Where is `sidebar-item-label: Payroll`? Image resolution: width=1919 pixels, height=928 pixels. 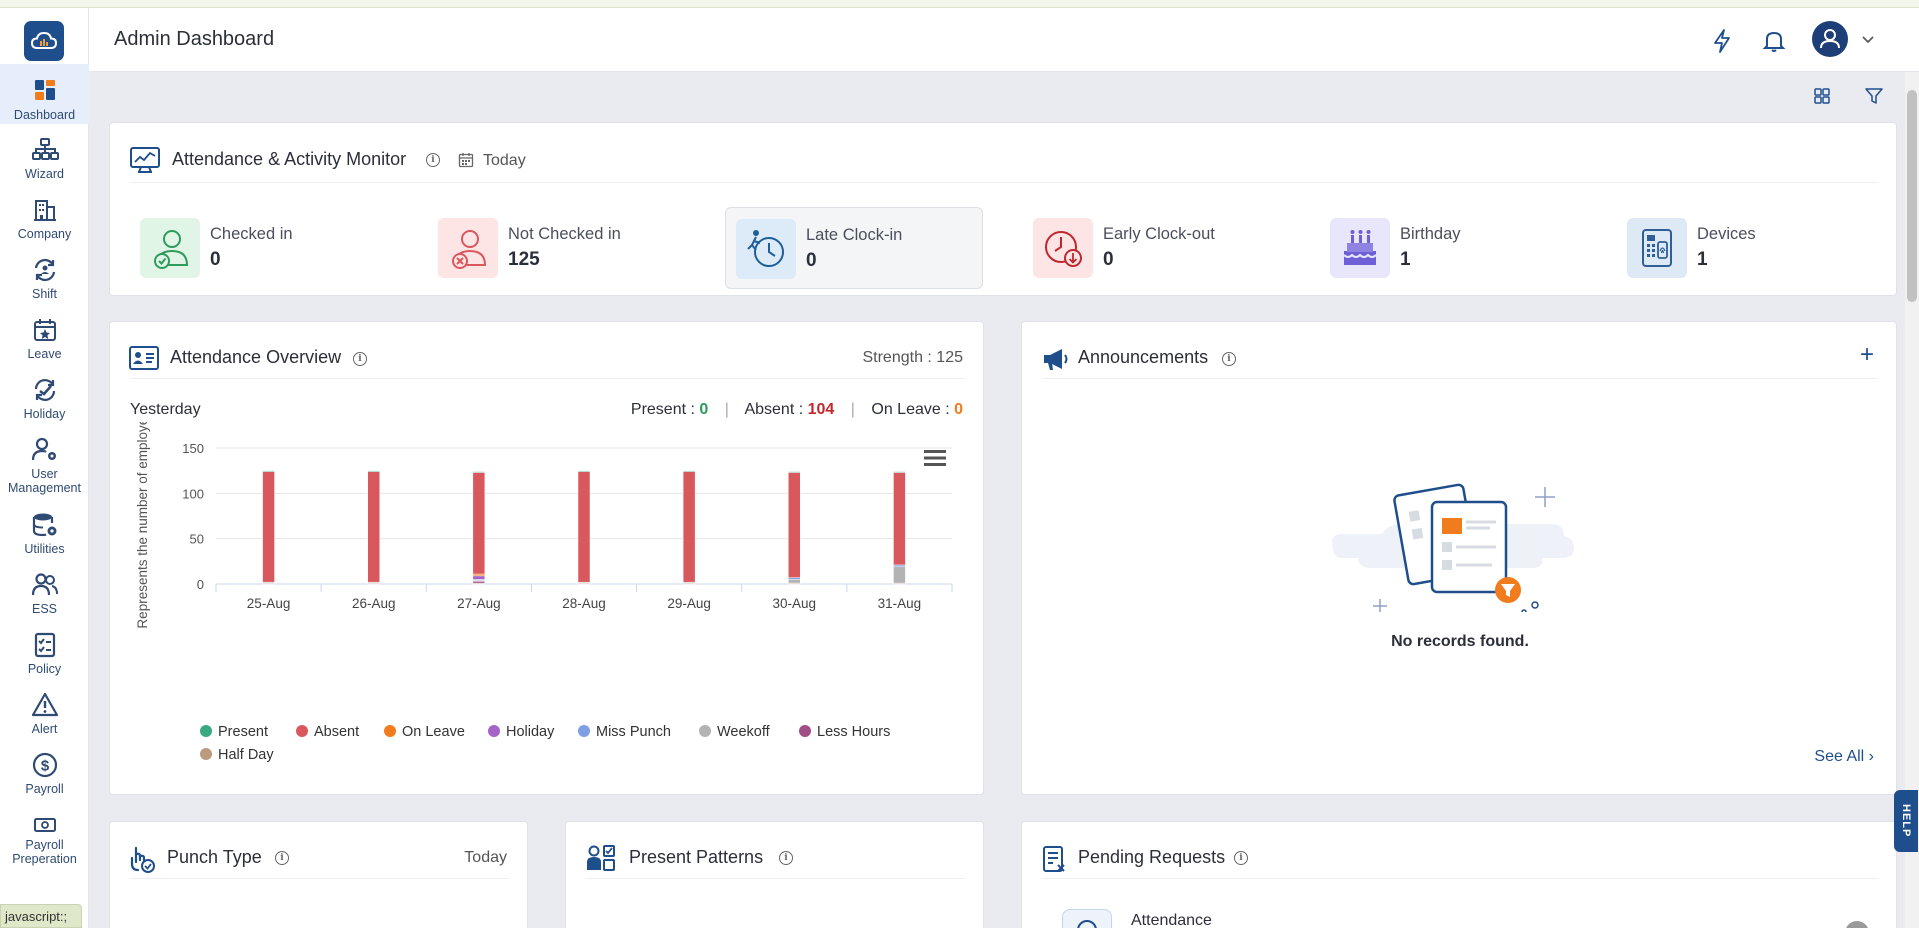
sidebar-item-label: Payroll is located at coordinates (44, 789).